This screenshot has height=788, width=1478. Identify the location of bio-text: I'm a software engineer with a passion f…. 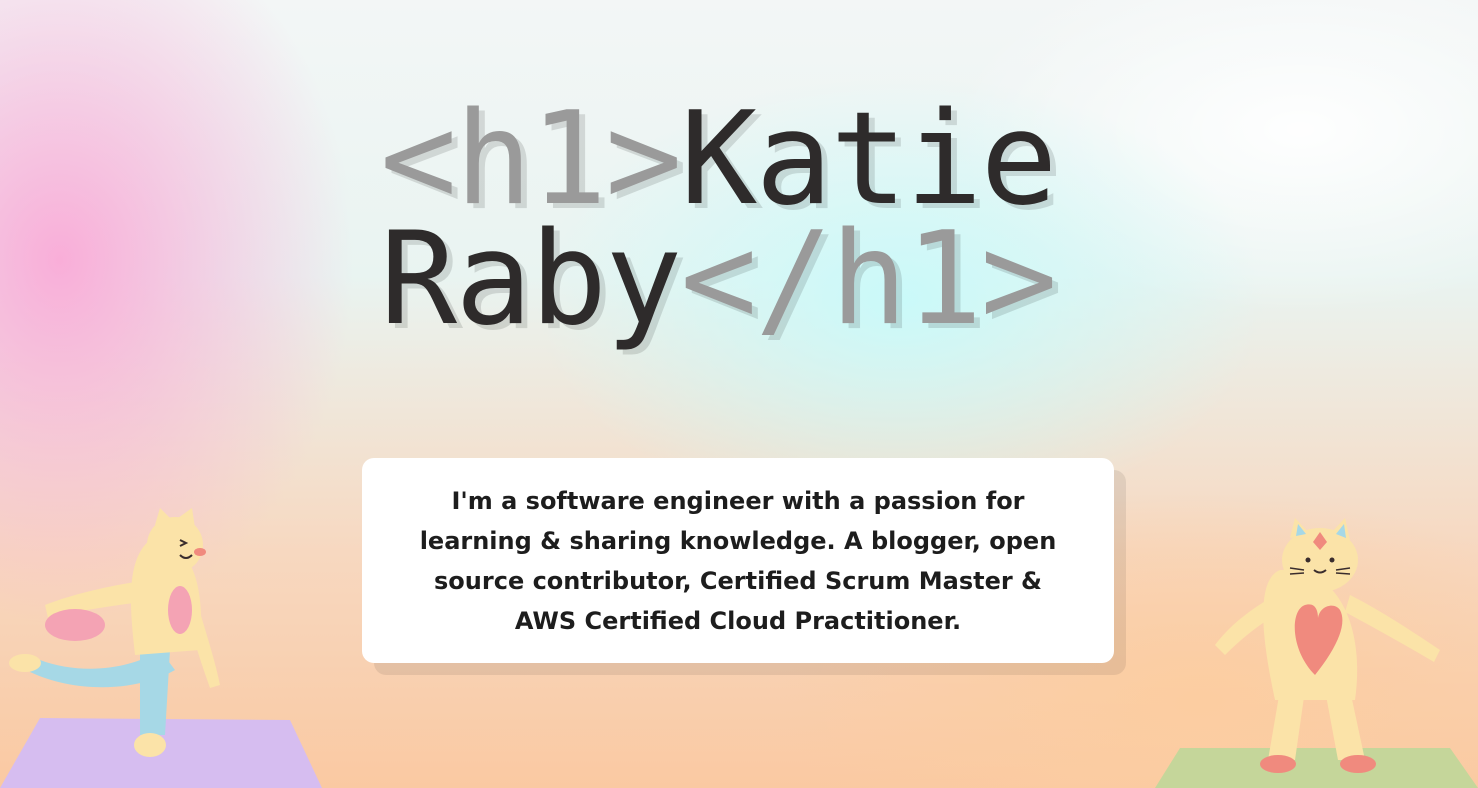
(738, 560).